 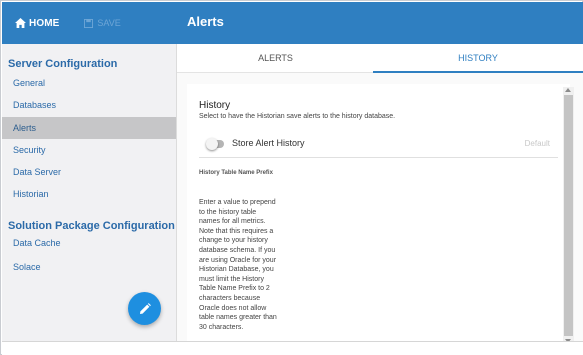 I want to click on top-bar-actions: HOME SAVE, so click(x=89, y=23).